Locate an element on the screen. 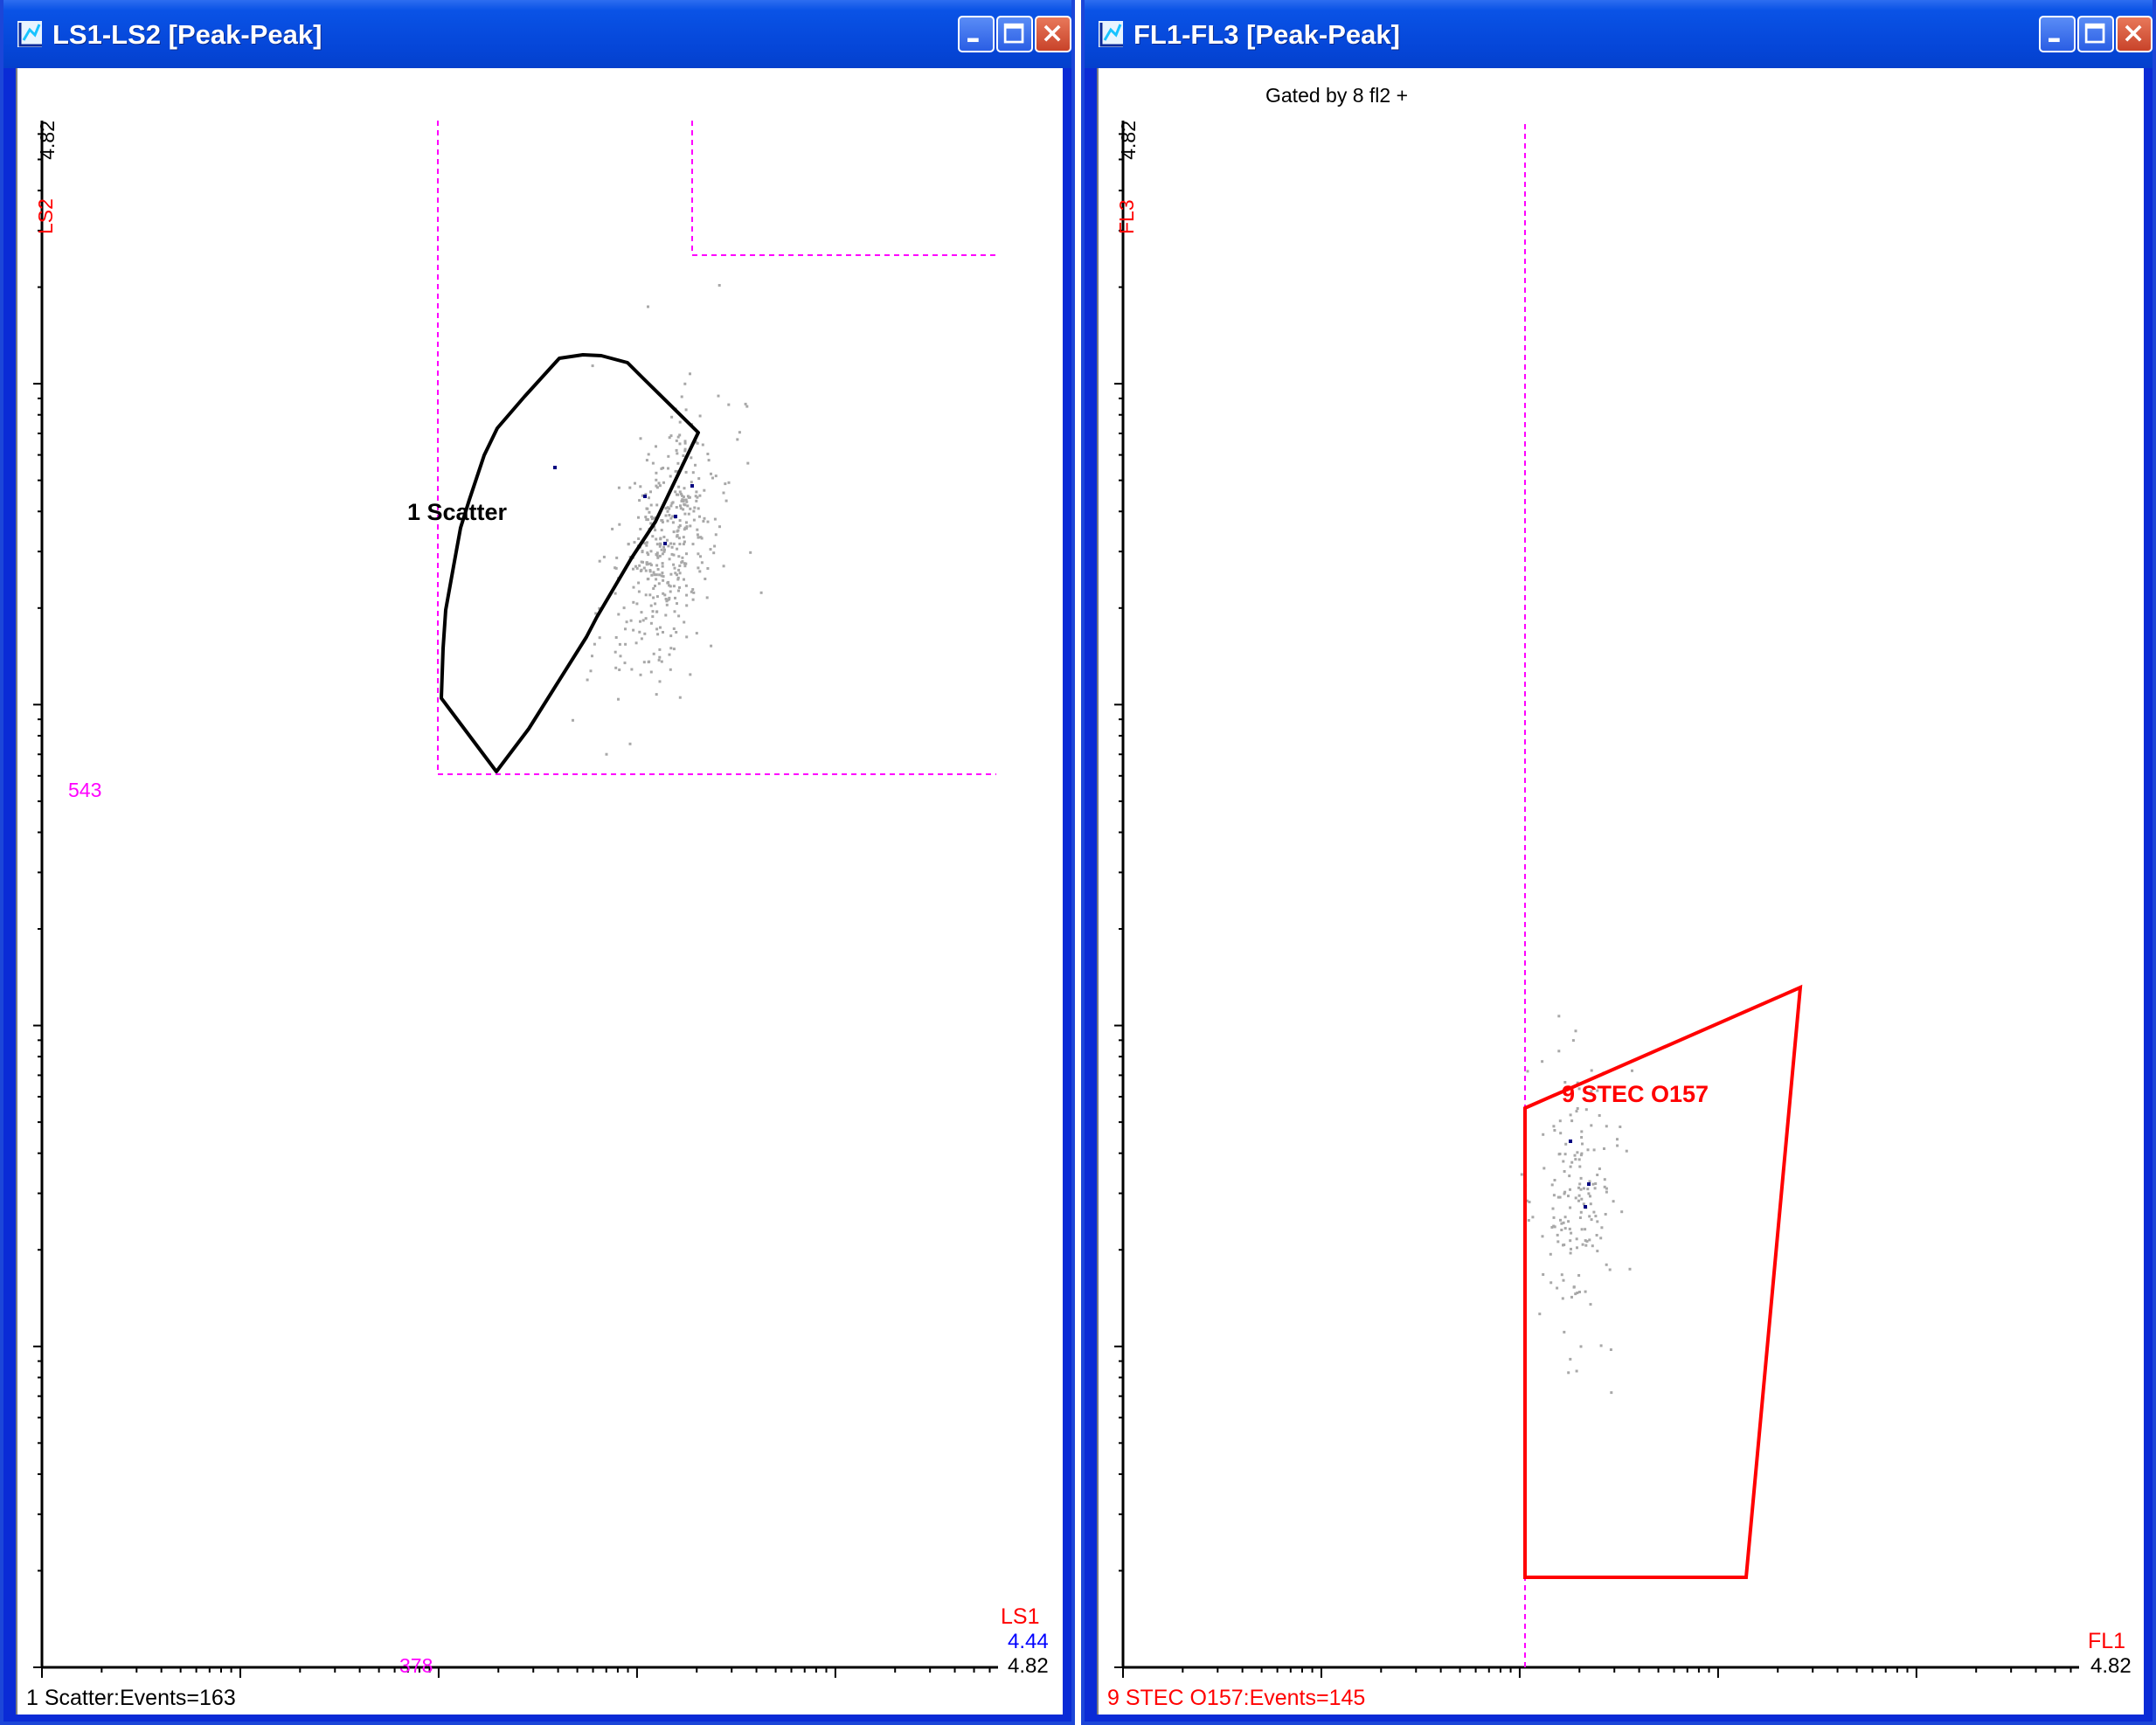 Image resolution: width=2156 pixels, height=1725 pixels. y-axis-param-label: FL3 is located at coordinates (1126, 216).